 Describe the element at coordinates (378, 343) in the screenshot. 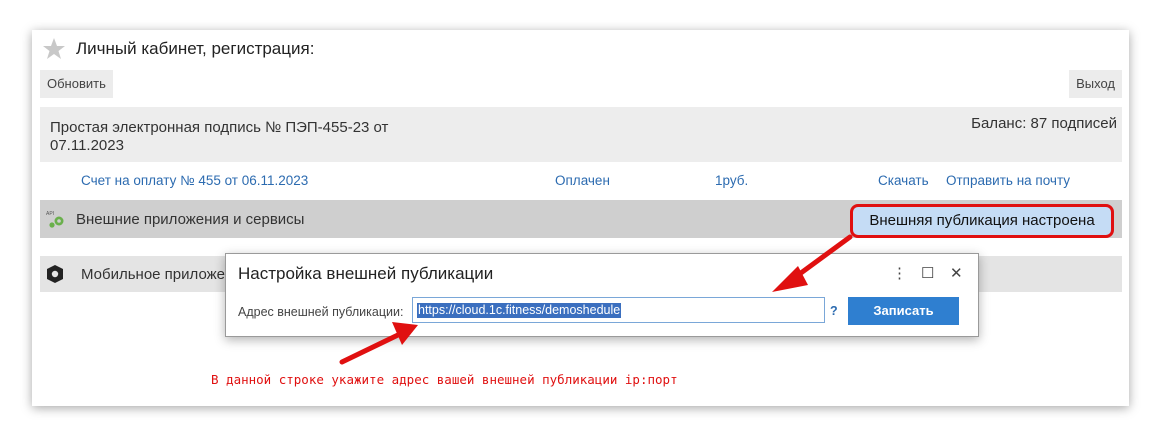

I see `arrow-to-input` at that location.